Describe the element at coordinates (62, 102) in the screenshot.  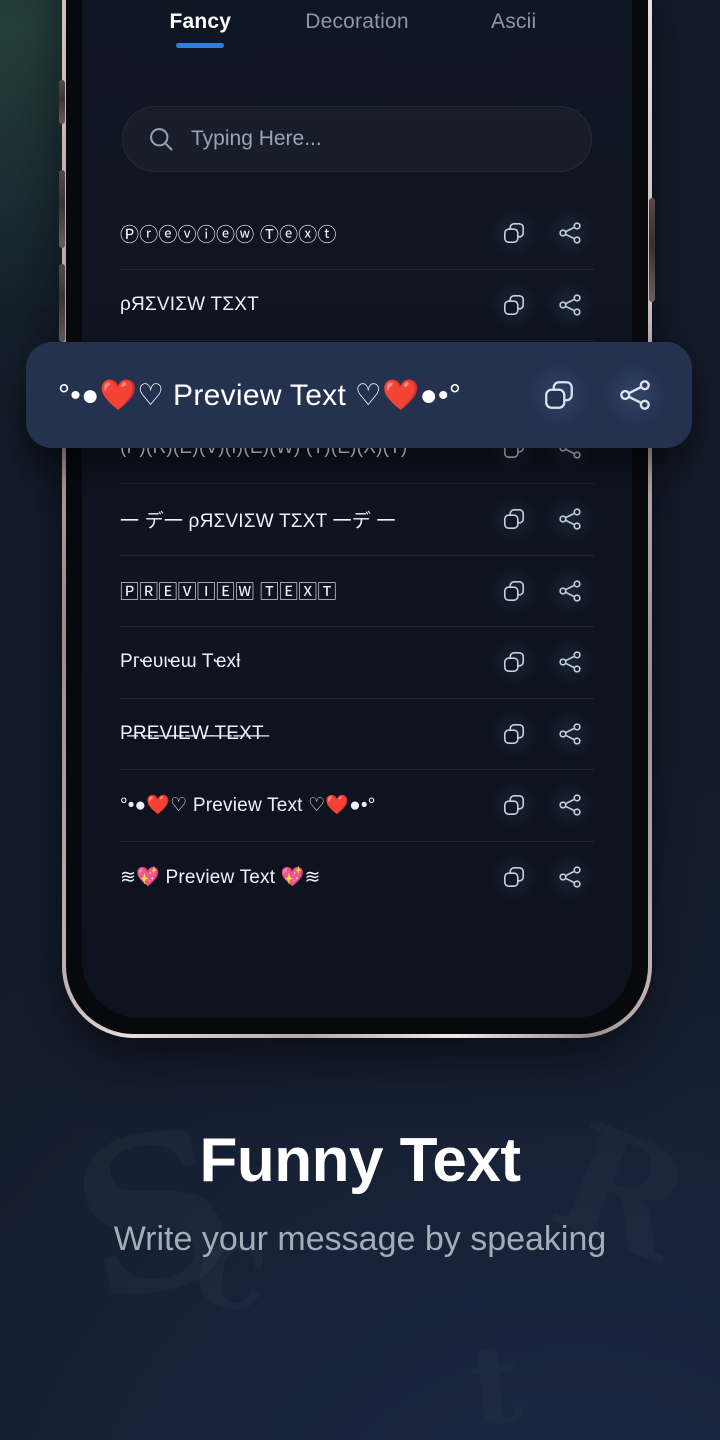
I see `phone-mute-button` at that location.